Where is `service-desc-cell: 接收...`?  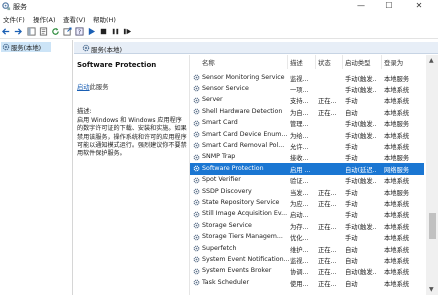
service-desc-cell: 接收... is located at coordinates (299, 159).